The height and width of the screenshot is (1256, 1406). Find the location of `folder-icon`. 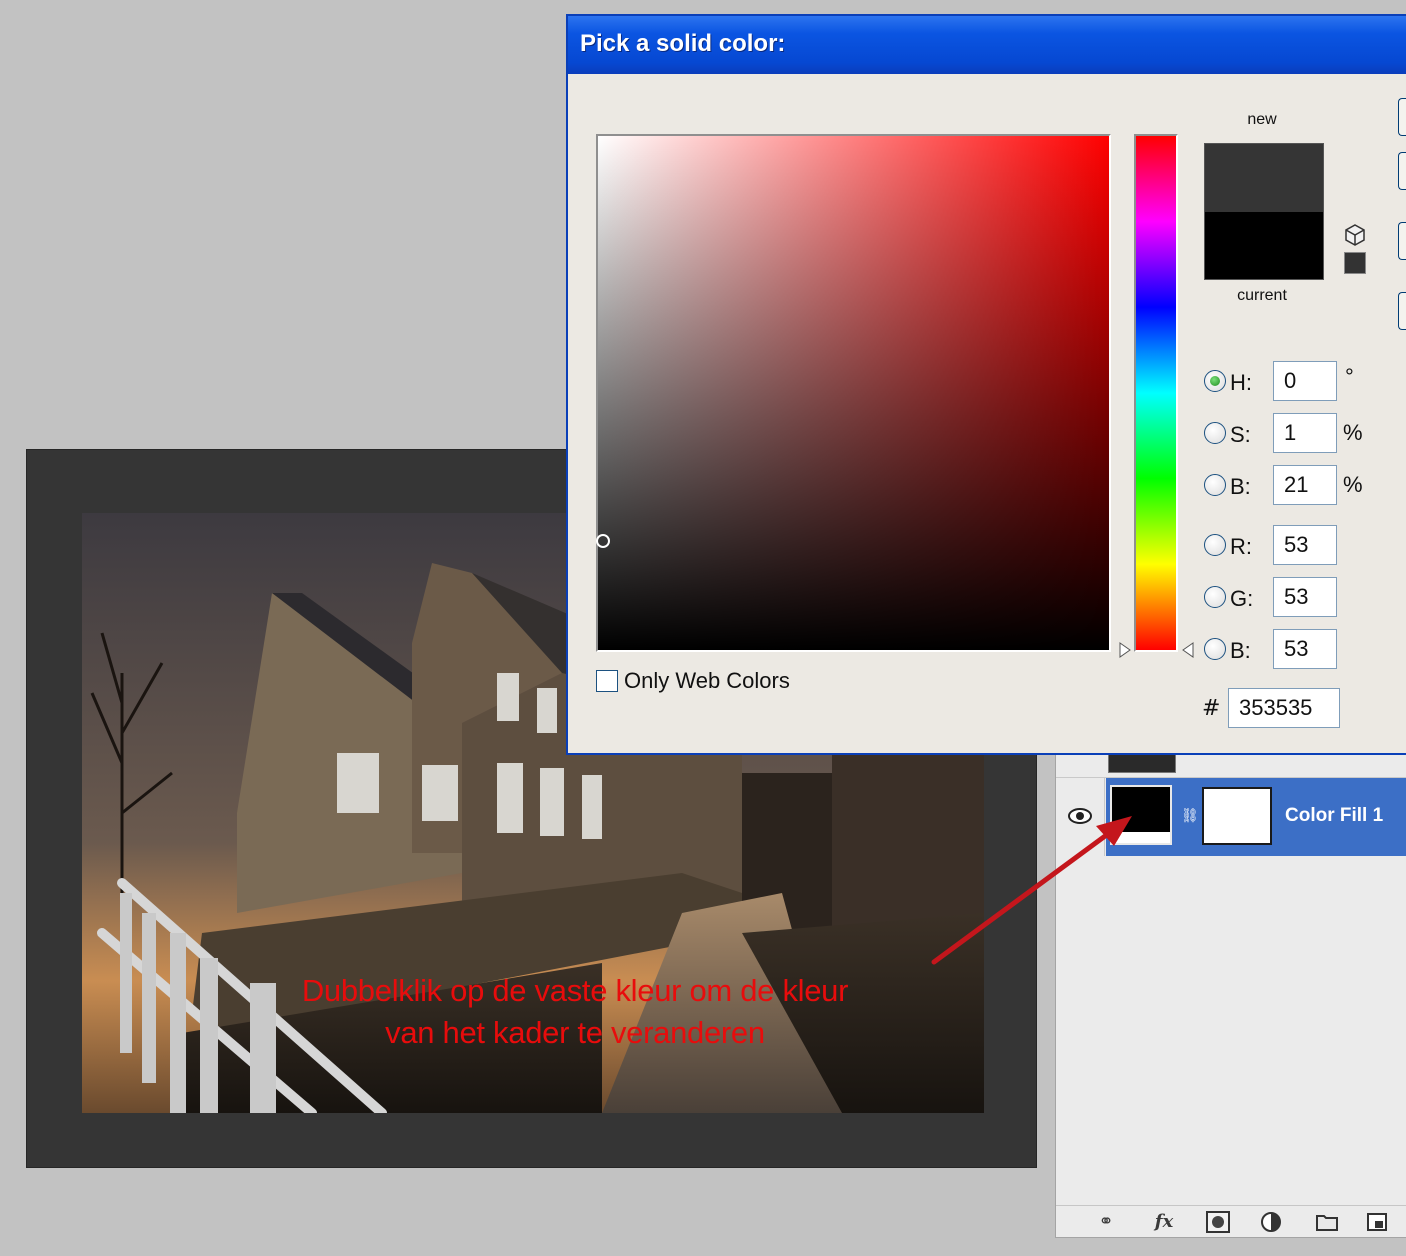

folder-icon is located at coordinates (1327, 1222).